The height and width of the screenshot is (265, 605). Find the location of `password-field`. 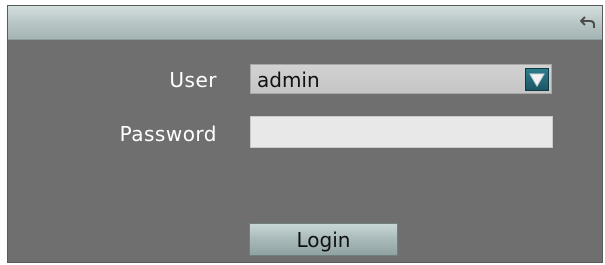

password-field is located at coordinates (401, 132).